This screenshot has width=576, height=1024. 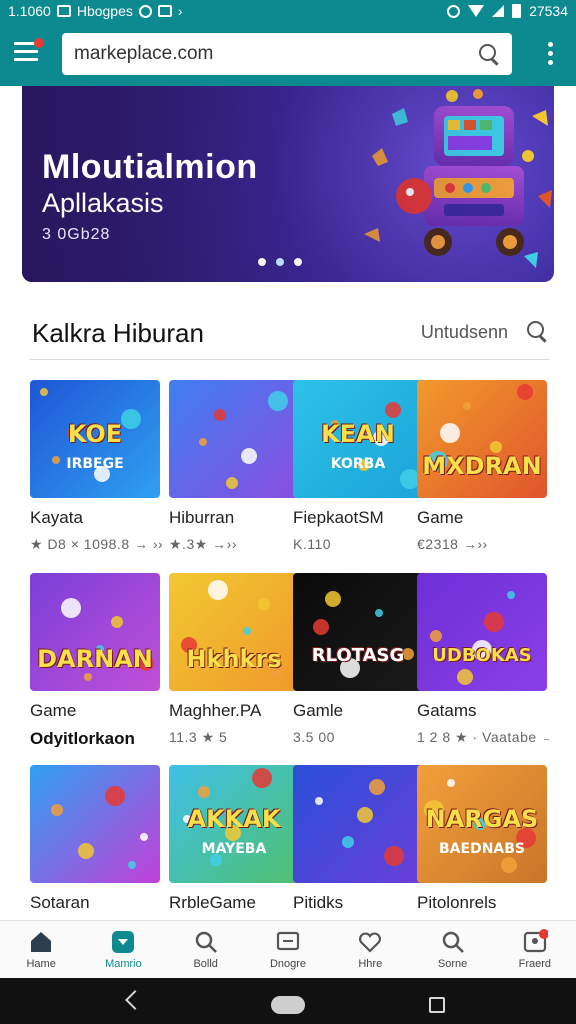 What do you see at coordinates (476, 11) in the screenshot?
I see `wifi-icon` at bounding box center [476, 11].